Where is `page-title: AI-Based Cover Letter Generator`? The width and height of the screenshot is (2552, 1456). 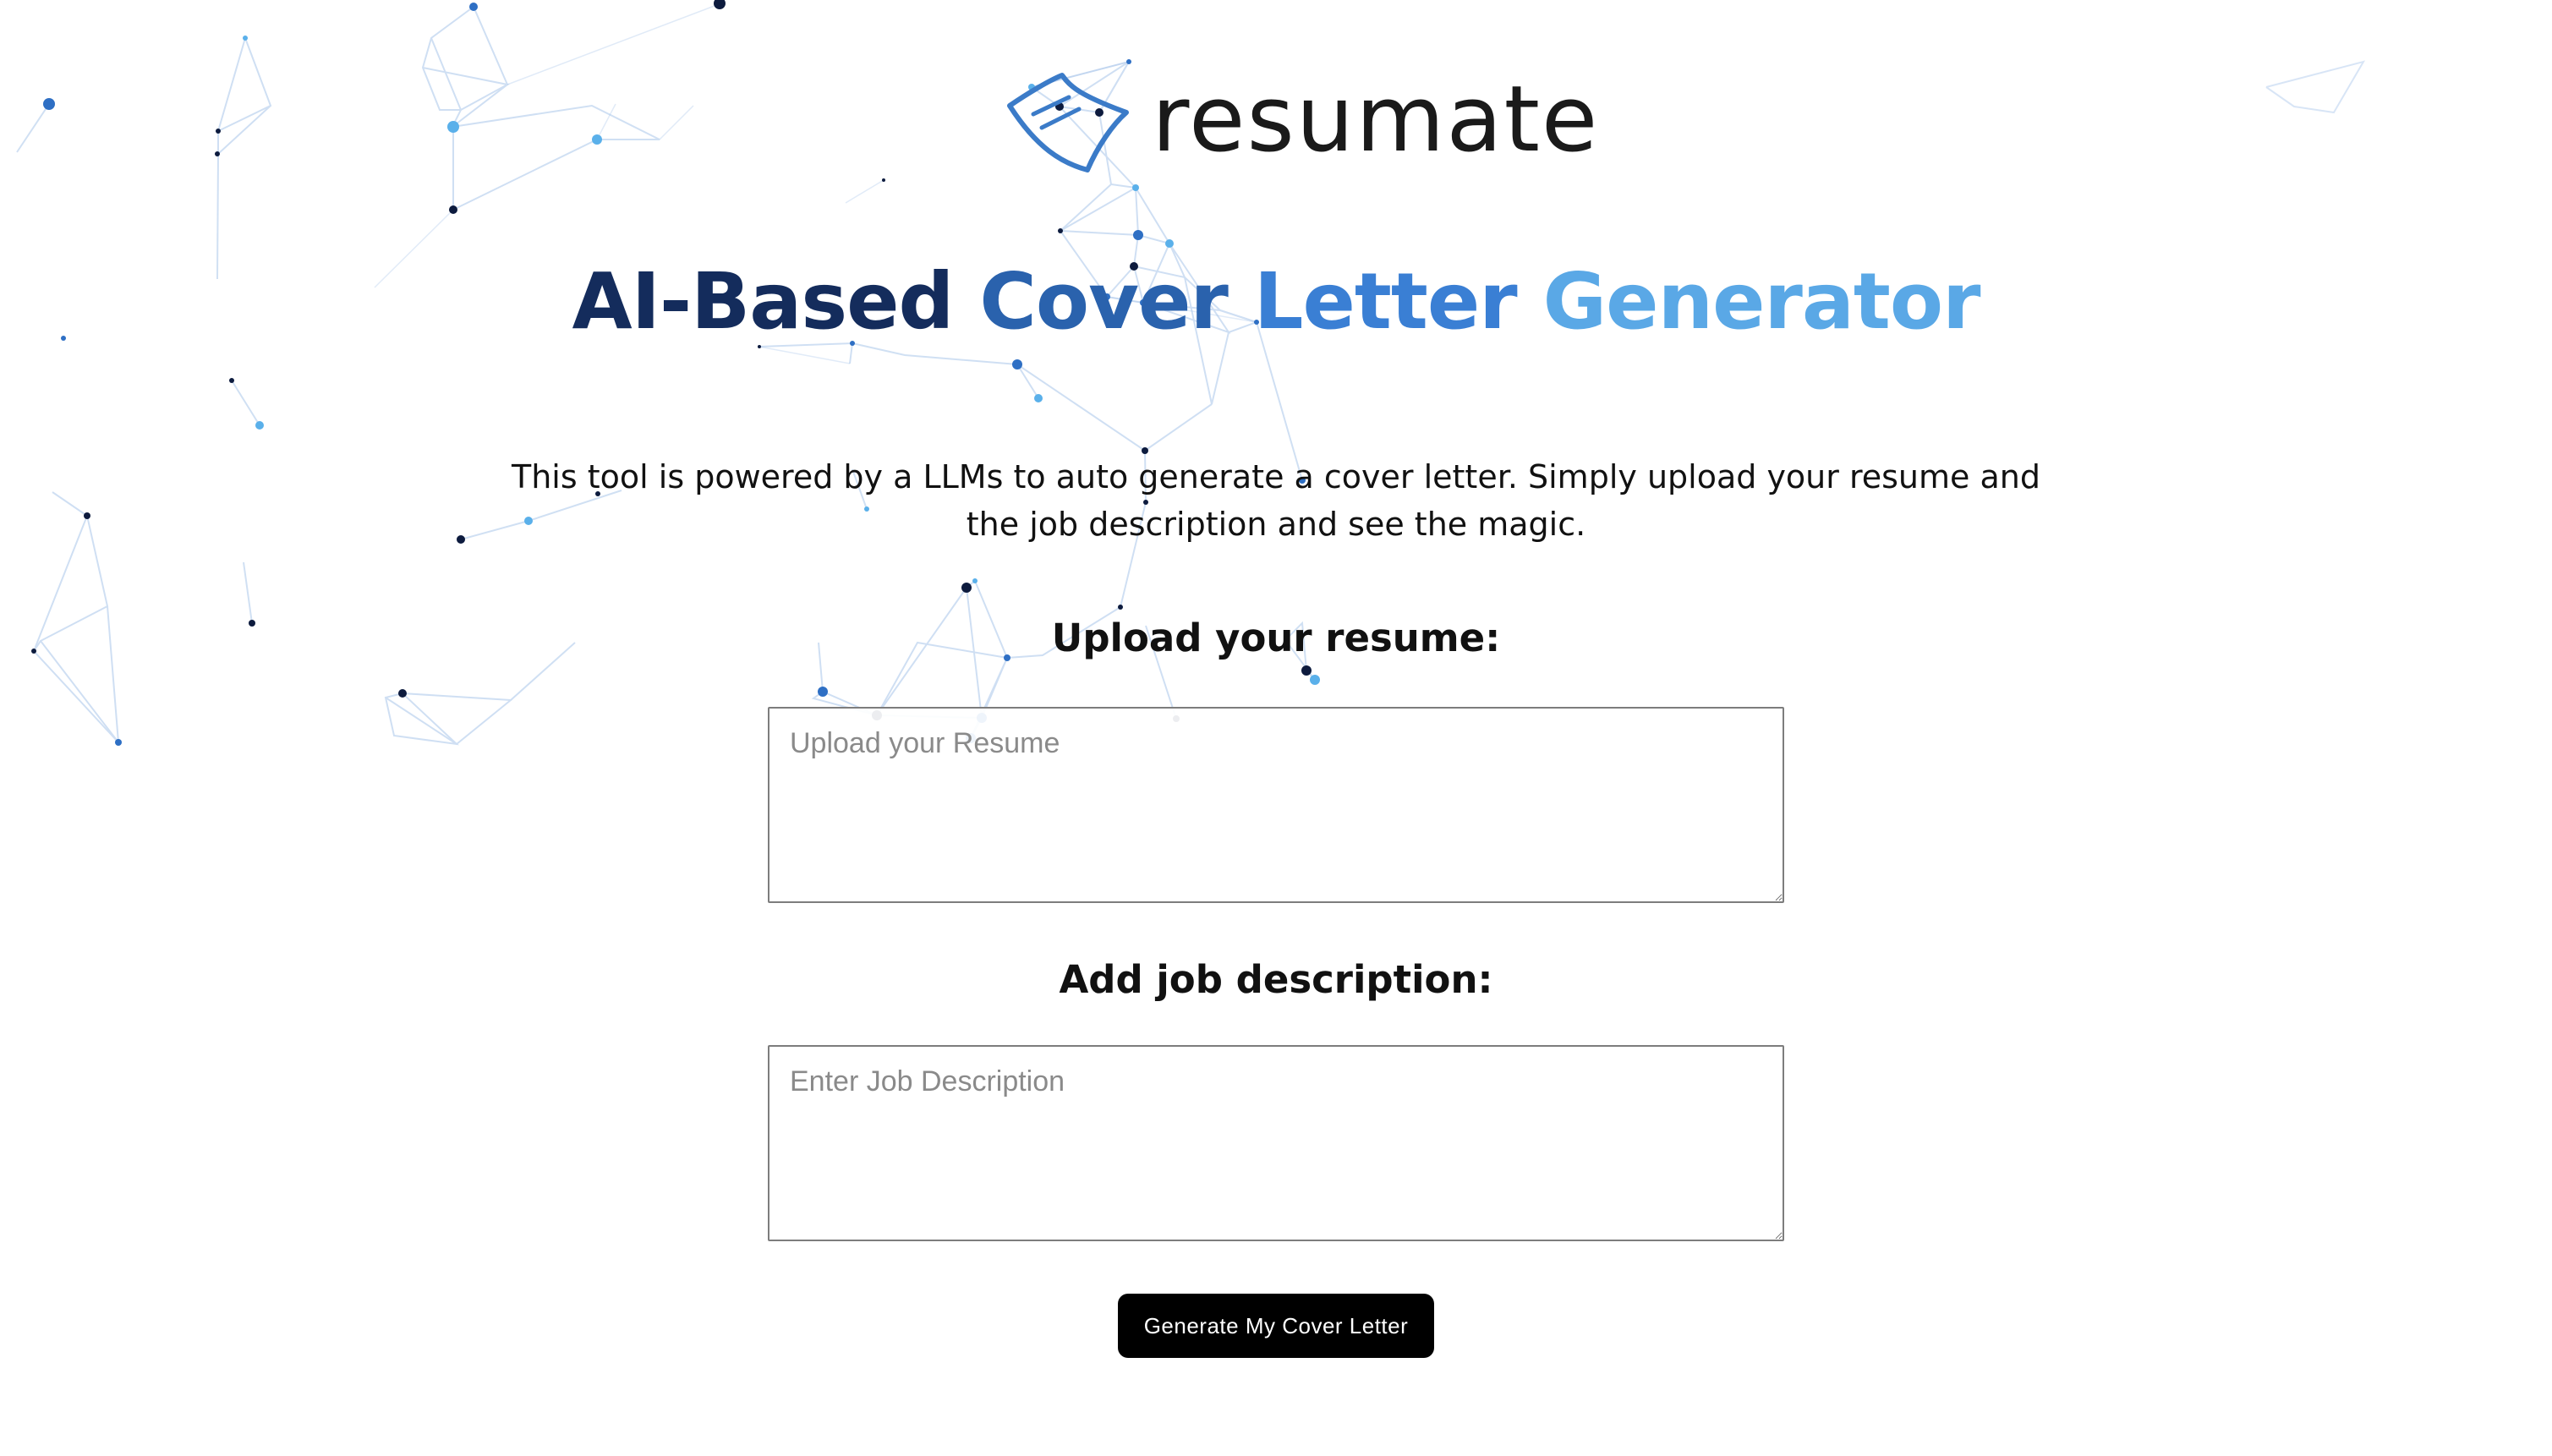
page-title: AI-Based Cover Letter Generator is located at coordinates (1276, 301).